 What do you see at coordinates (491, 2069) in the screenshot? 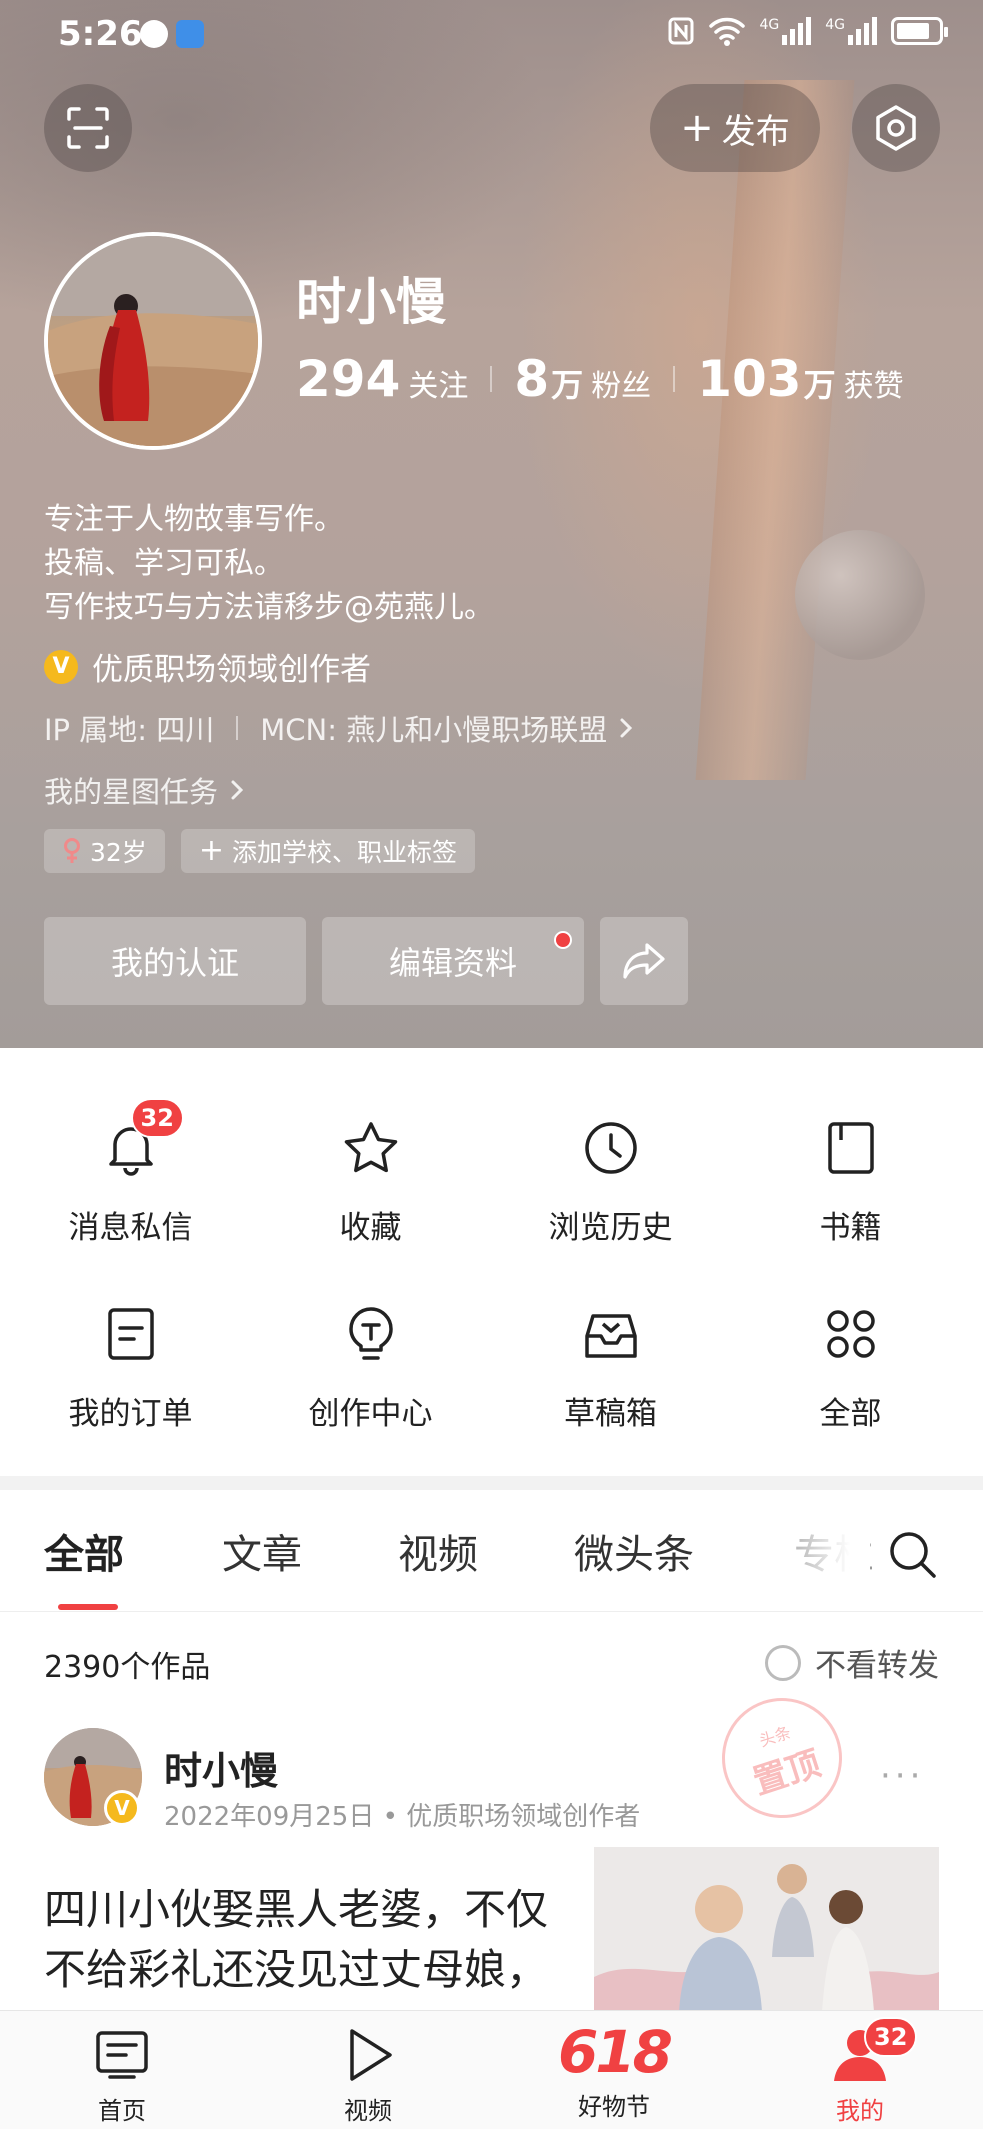
I see `bottom-nav: 首页 视频 618 好物节 32 我的` at bounding box center [491, 2069].